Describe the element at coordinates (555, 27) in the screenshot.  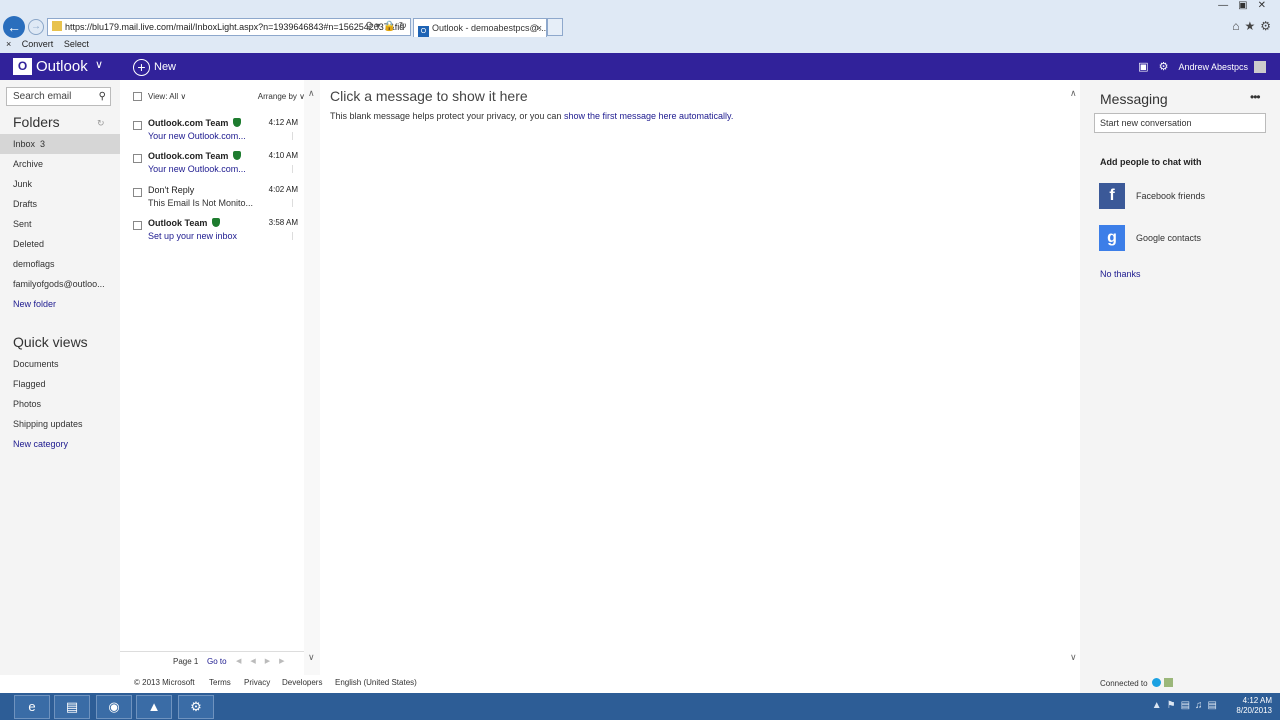
I see `new-tab-button` at that location.